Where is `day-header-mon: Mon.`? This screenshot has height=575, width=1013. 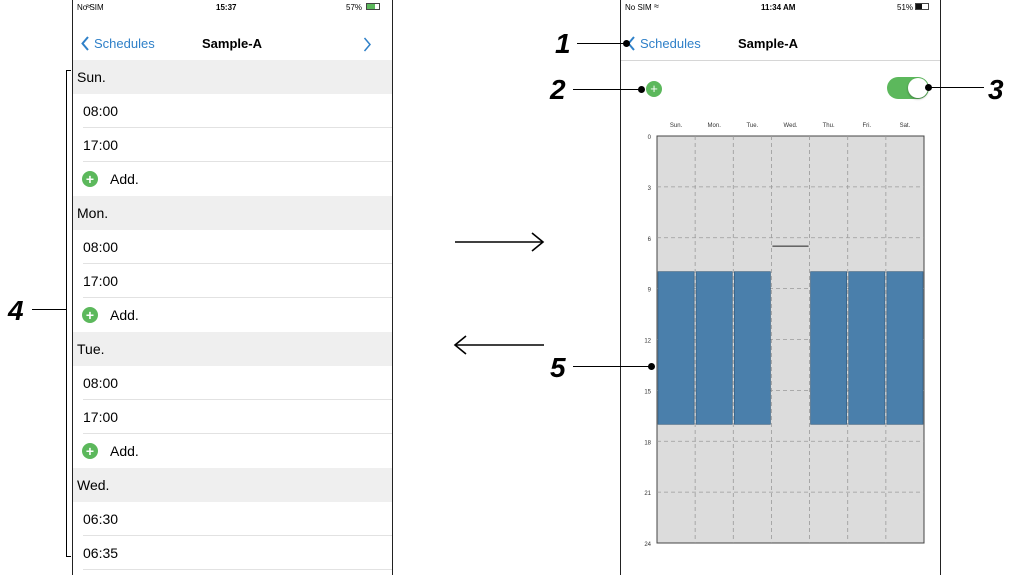 day-header-mon: Mon. is located at coordinates (232, 213).